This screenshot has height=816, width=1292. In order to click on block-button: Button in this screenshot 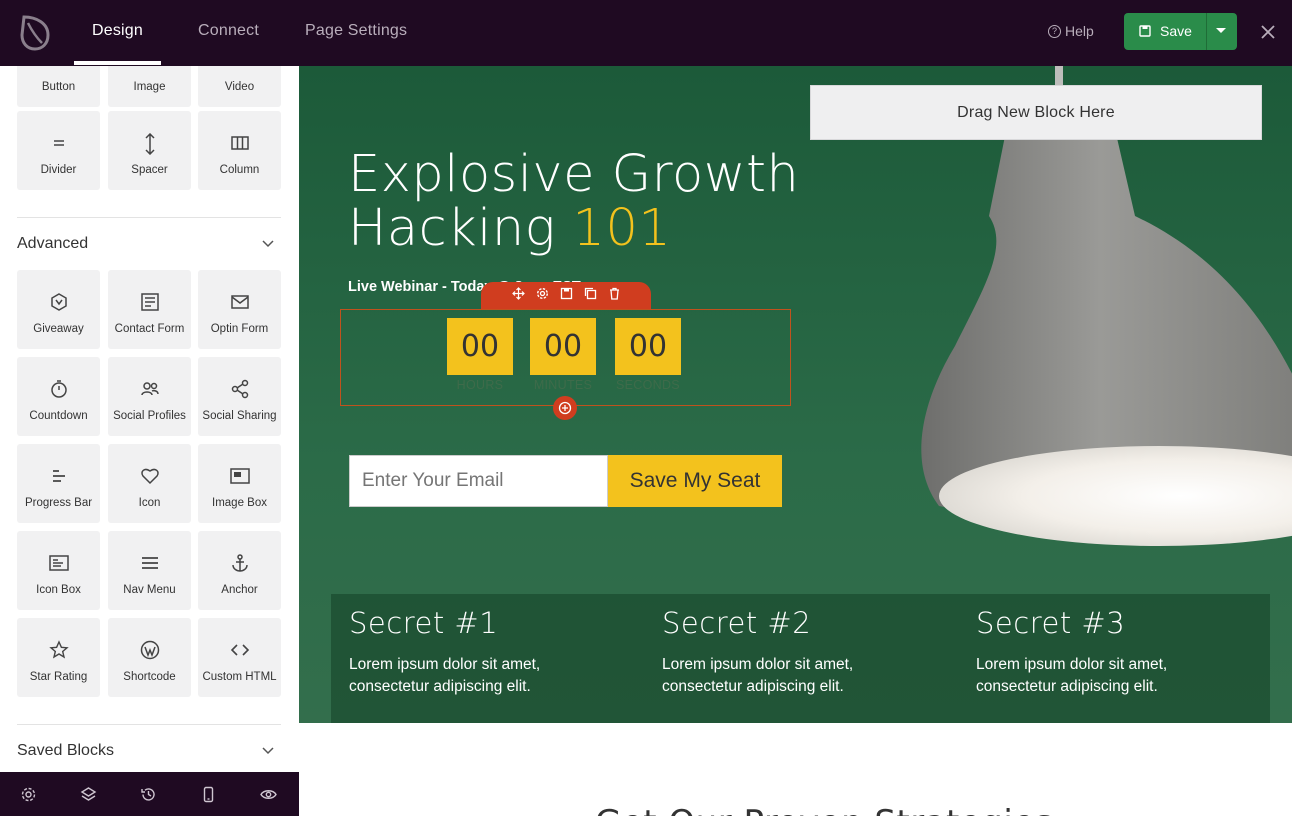, I will do `click(58, 86)`.